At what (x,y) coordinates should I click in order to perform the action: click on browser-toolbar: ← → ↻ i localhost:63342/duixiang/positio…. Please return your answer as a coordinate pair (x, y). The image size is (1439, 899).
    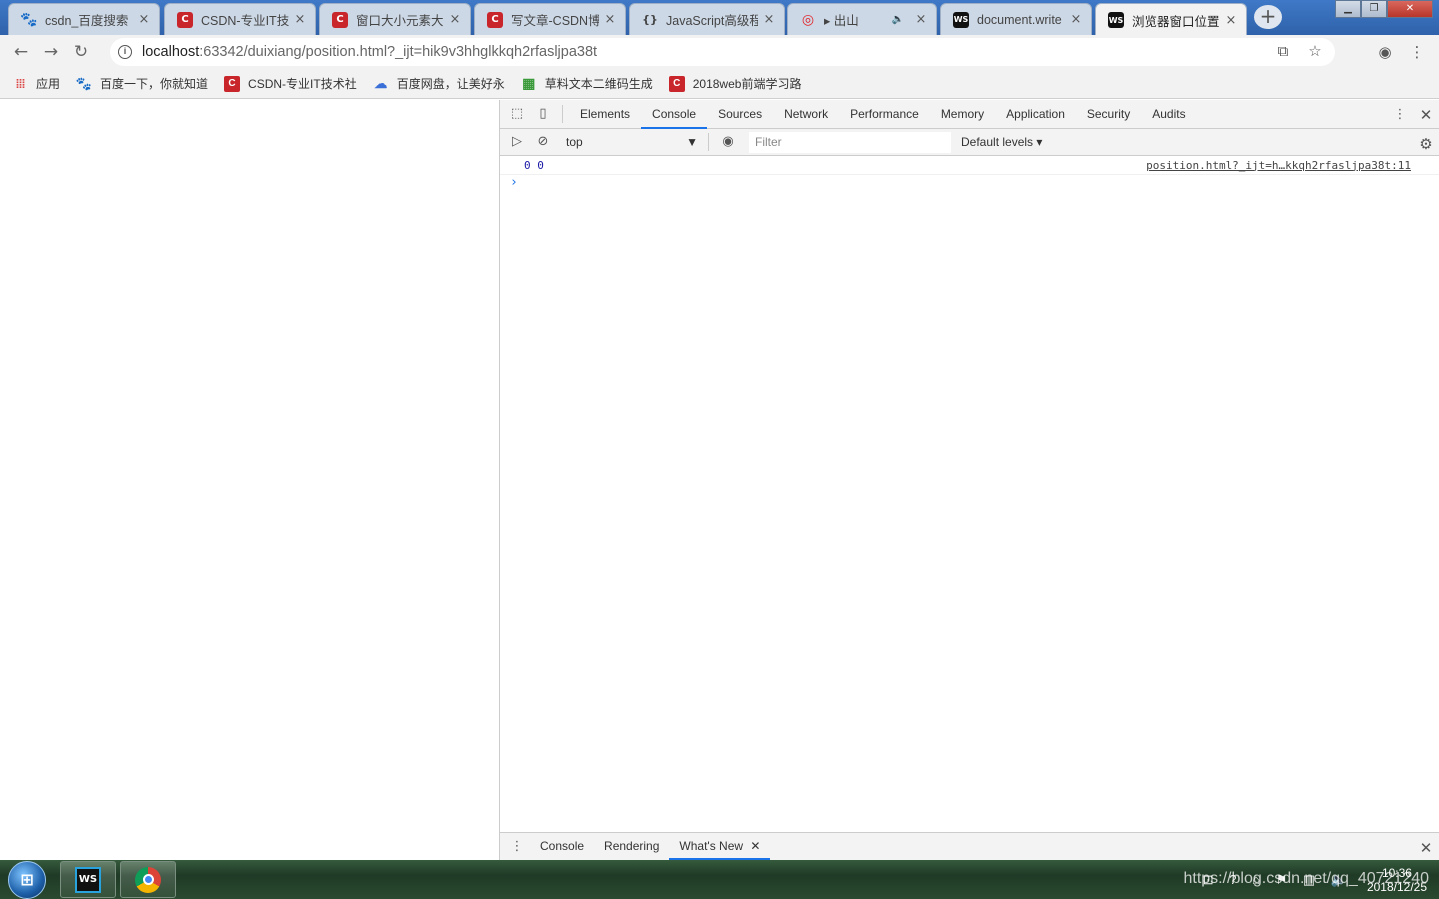
    Looking at the image, I should click on (719, 52).